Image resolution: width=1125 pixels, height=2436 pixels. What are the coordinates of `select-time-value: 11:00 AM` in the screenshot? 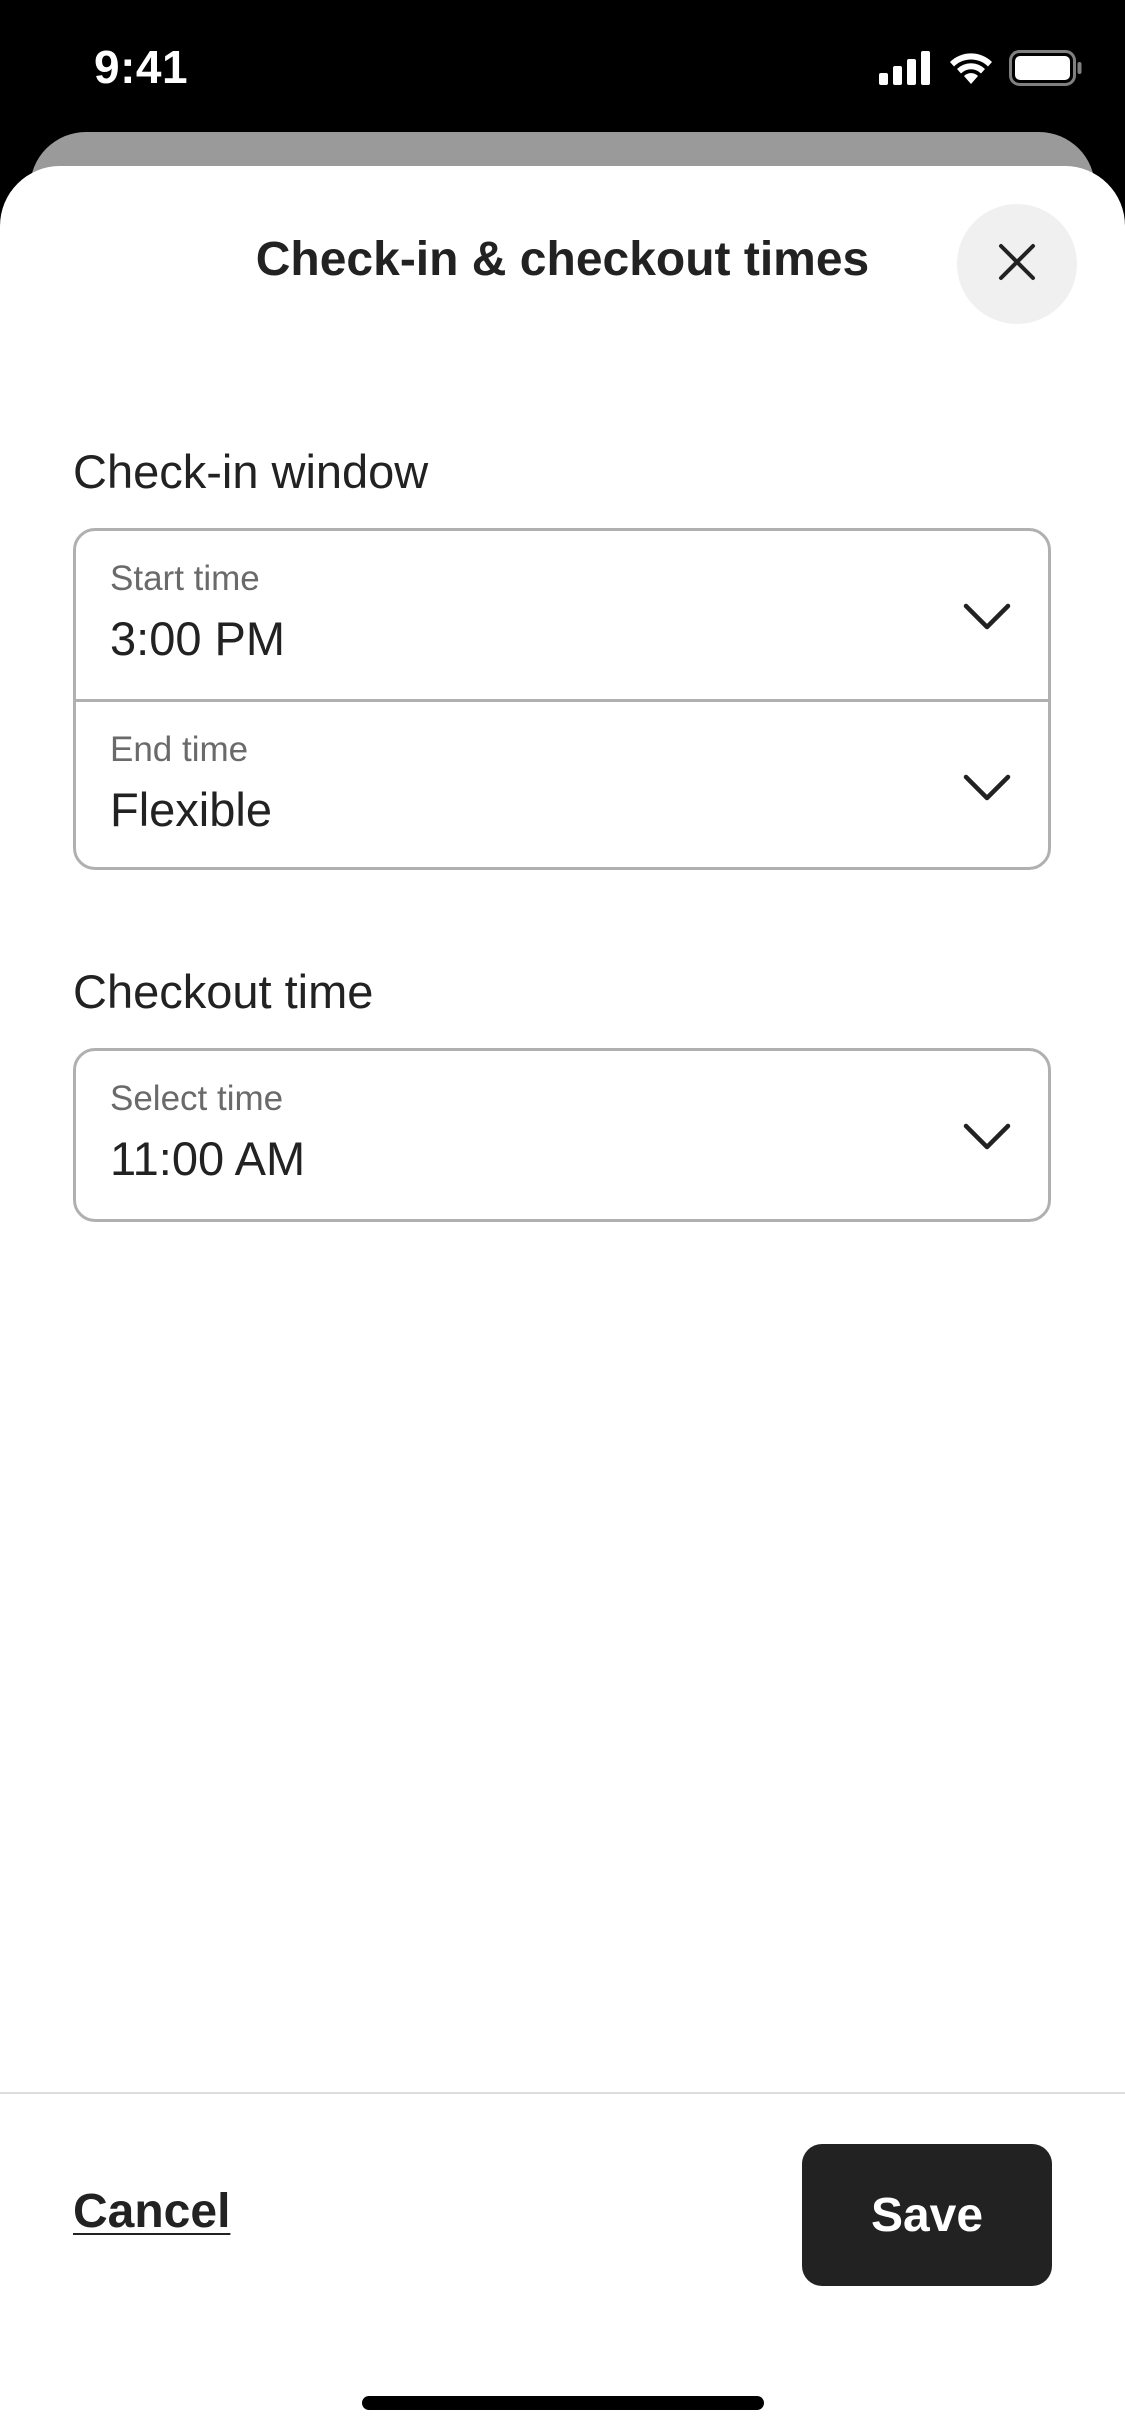 It's located at (208, 1158).